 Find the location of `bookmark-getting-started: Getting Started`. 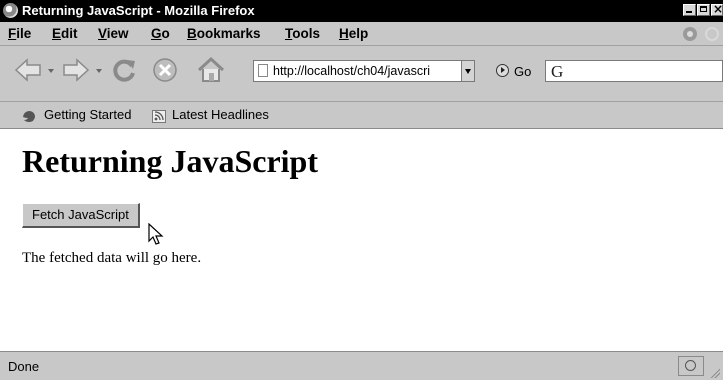

bookmark-getting-started: Getting Started is located at coordinates (87, 114).